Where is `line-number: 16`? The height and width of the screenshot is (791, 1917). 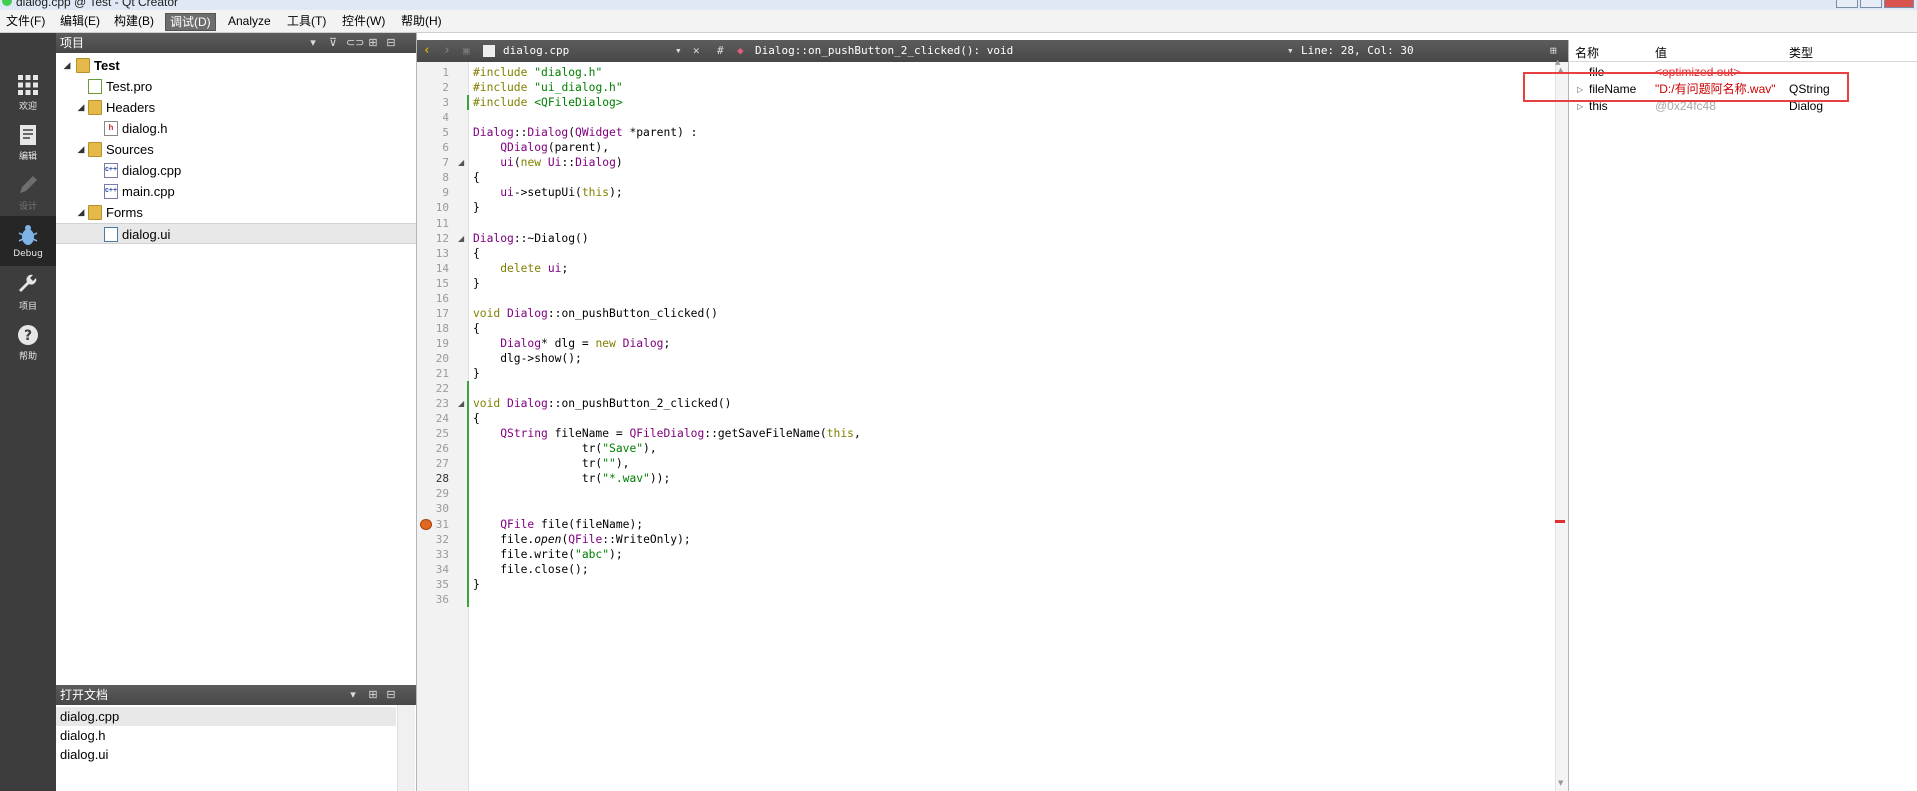 line-number: 16 is located at coordinates (433, 298).